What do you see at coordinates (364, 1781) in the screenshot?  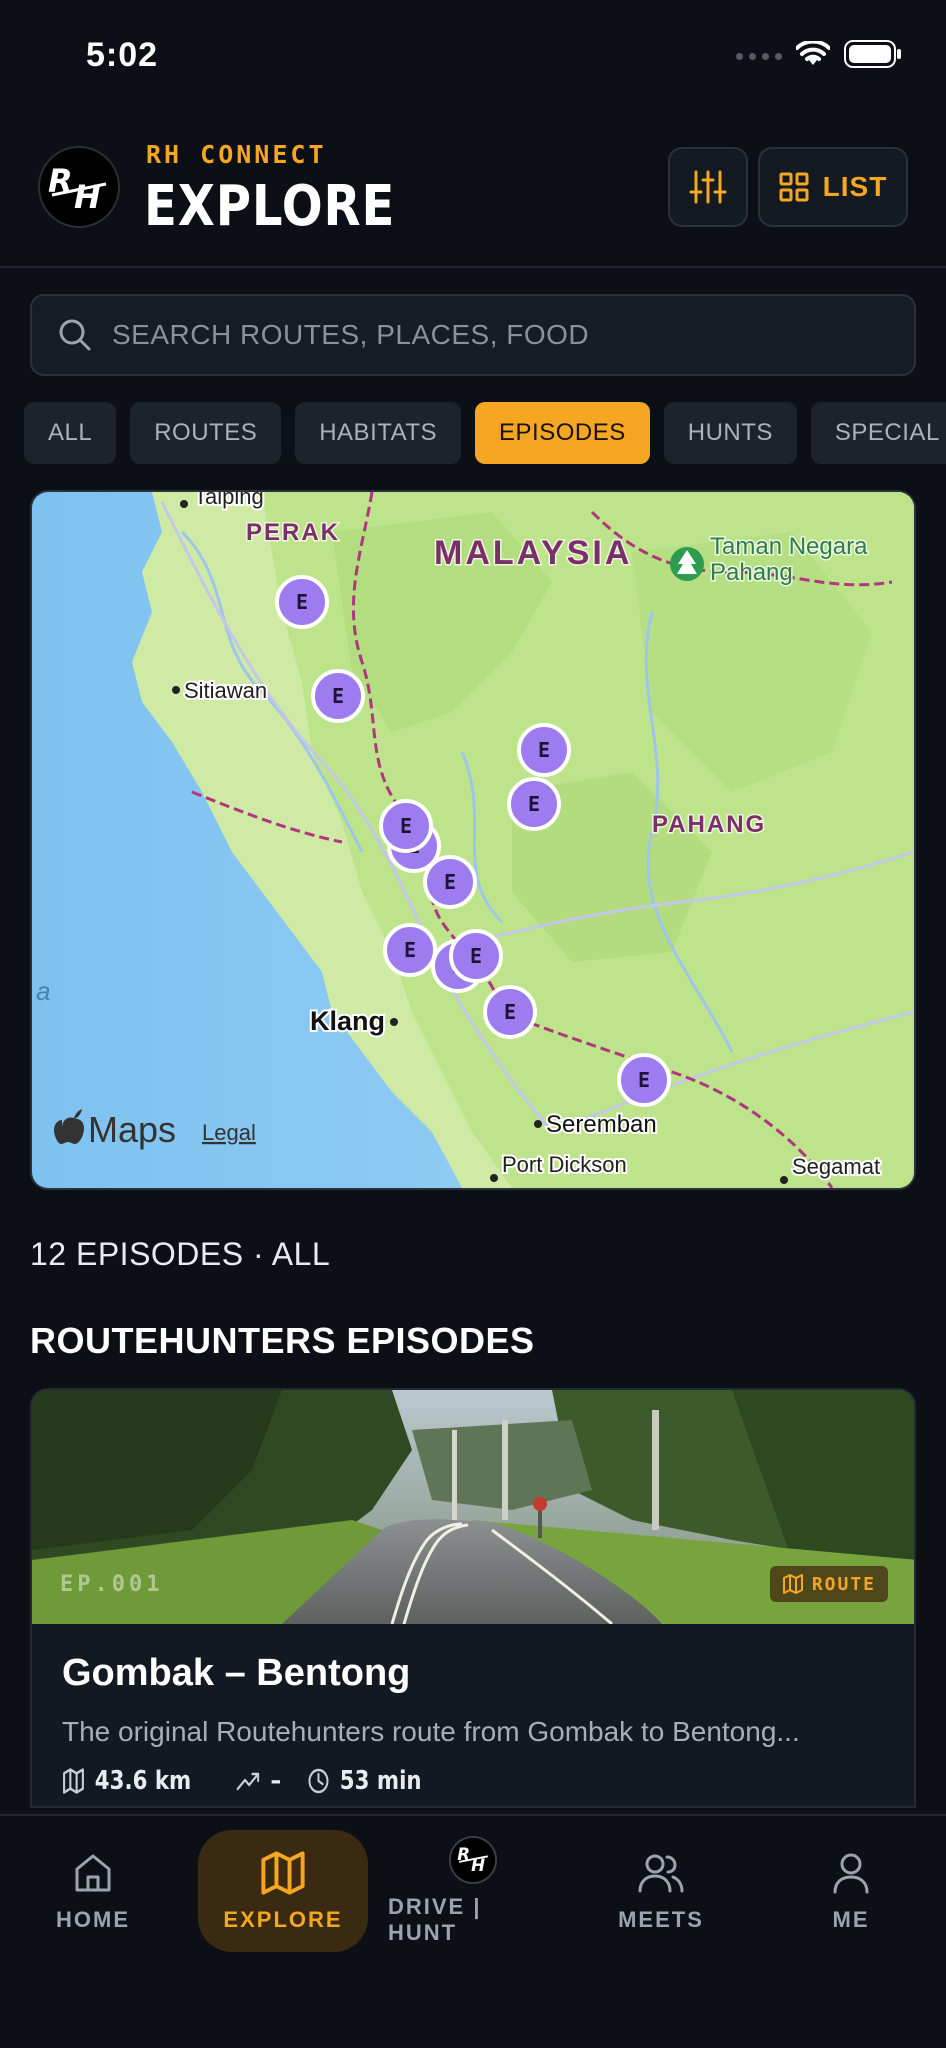 I see `stat-duration: 53 min` at bounding box center [364, 1781].